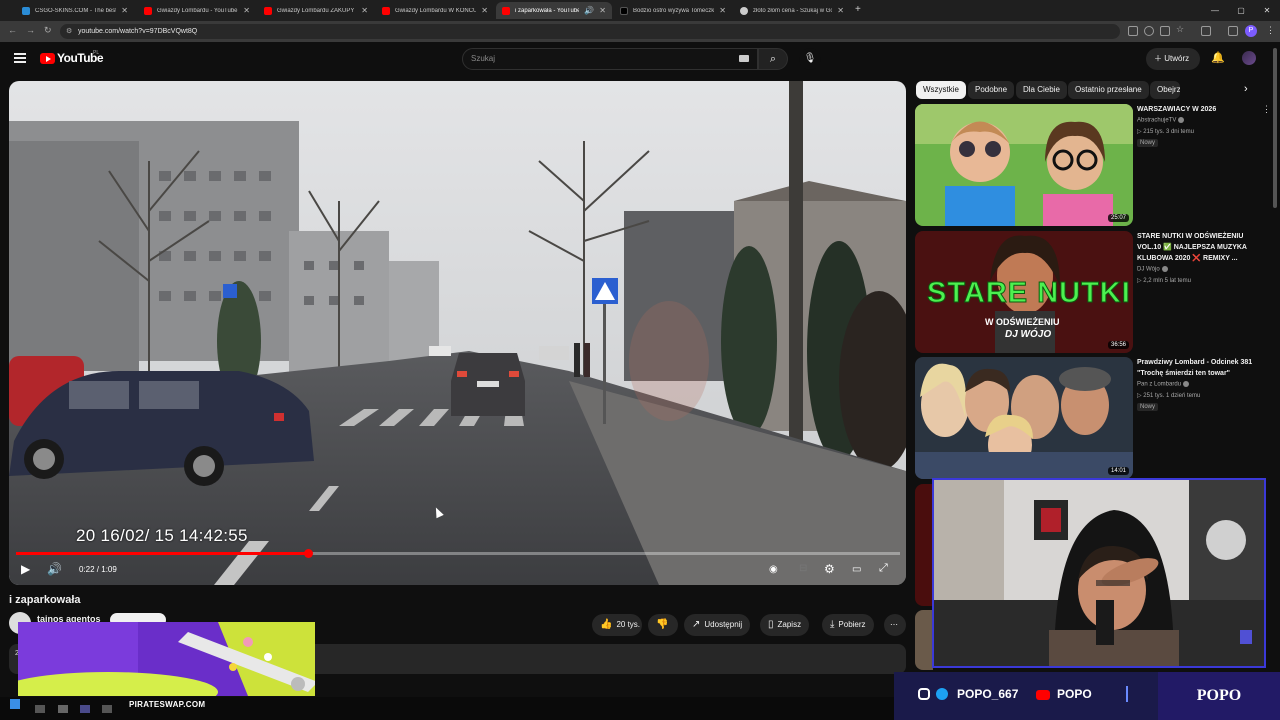 Image resolution: width=1280 pixels, height=720 pixels. I want to click on recommended-channel: DJ Wójo, so click(1152, 269).